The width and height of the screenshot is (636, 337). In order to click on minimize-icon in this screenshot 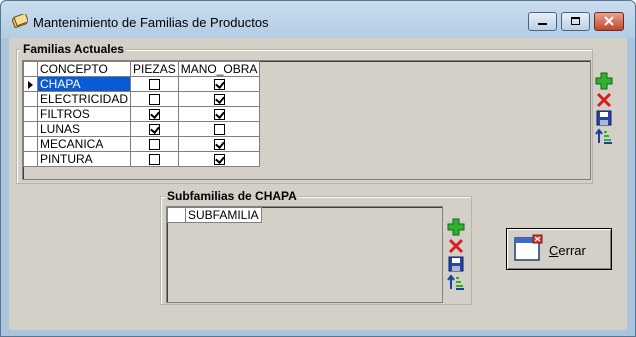, I will do `click(542, 24)`.